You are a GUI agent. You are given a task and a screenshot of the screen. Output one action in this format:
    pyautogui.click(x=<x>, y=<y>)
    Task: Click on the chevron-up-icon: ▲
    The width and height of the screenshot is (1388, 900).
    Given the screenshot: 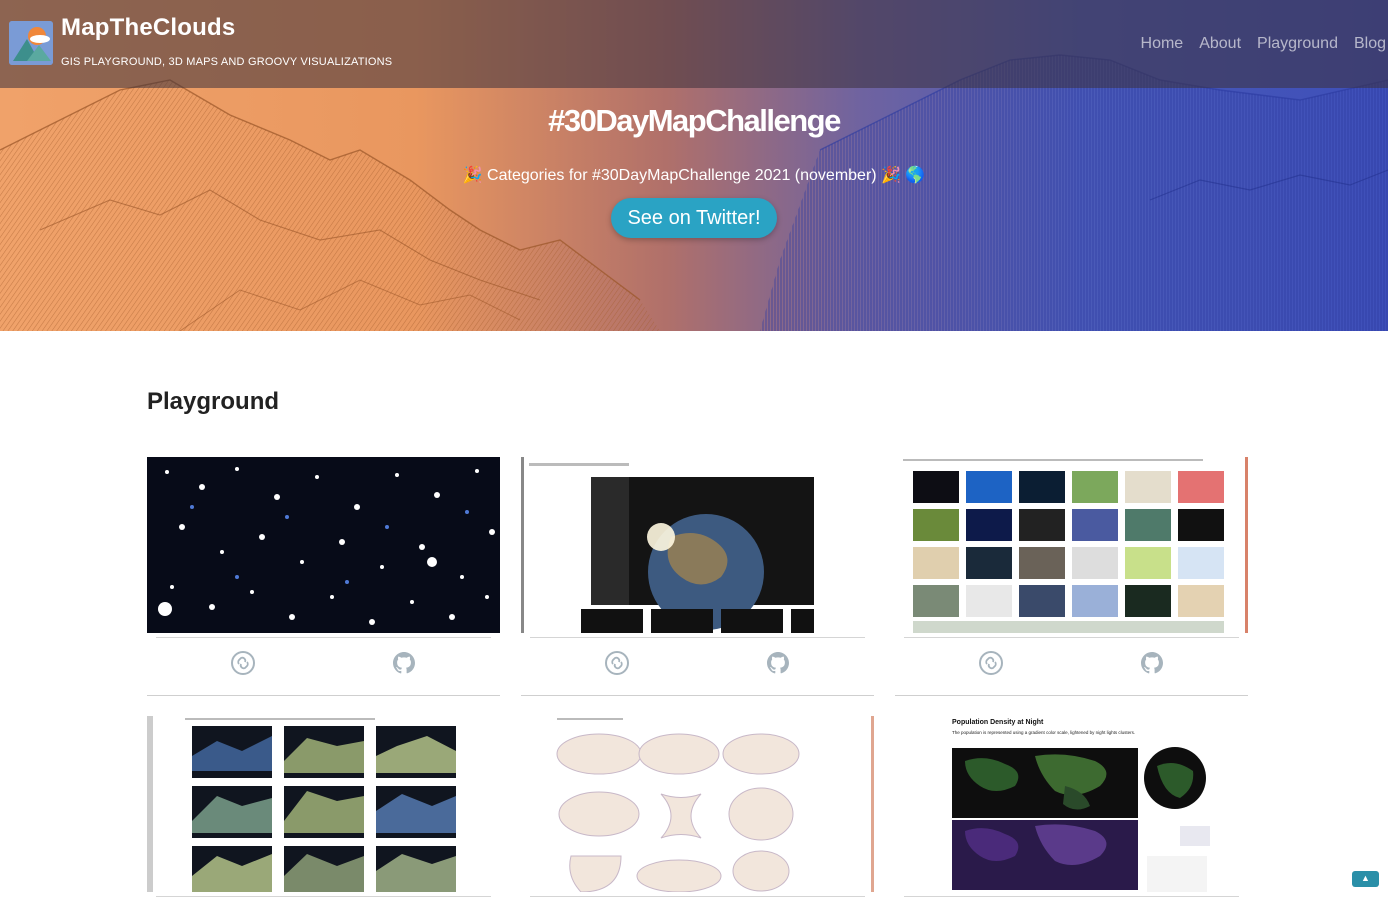 What is the action you would take?
    pyautogui.click(x=1365, y=878)
    